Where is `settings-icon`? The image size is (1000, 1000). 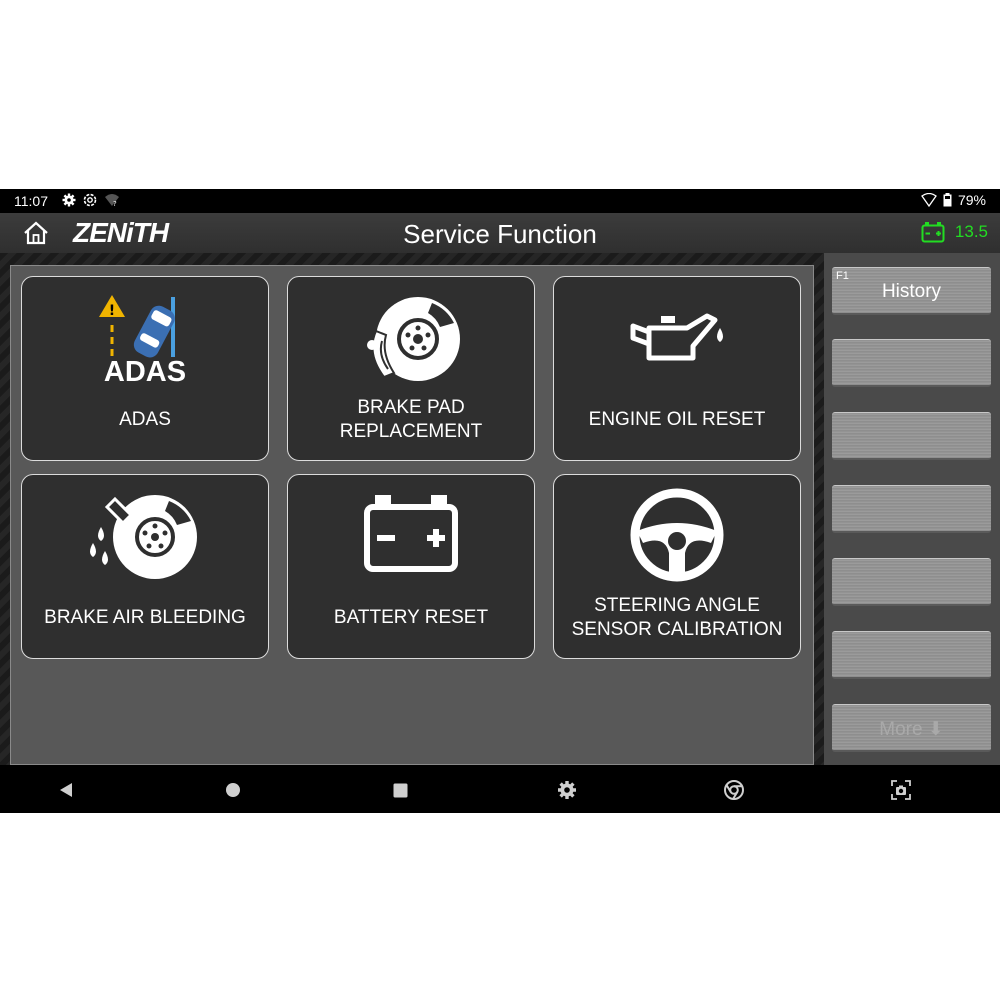
settings-icon is located at coordinates (90, 200).